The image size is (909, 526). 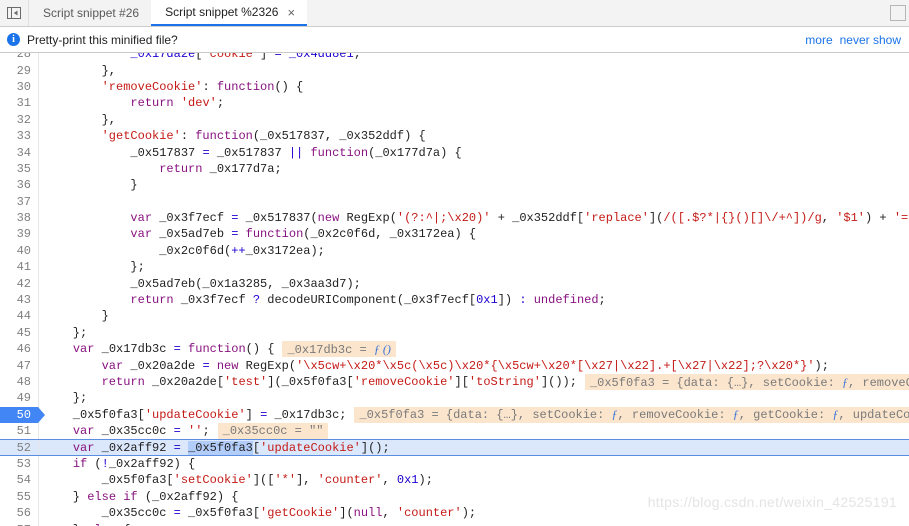 What do you see at coordinates (19, 152) in the screenshot?
I see `line-number: 34` at bounding box center [19, 152].